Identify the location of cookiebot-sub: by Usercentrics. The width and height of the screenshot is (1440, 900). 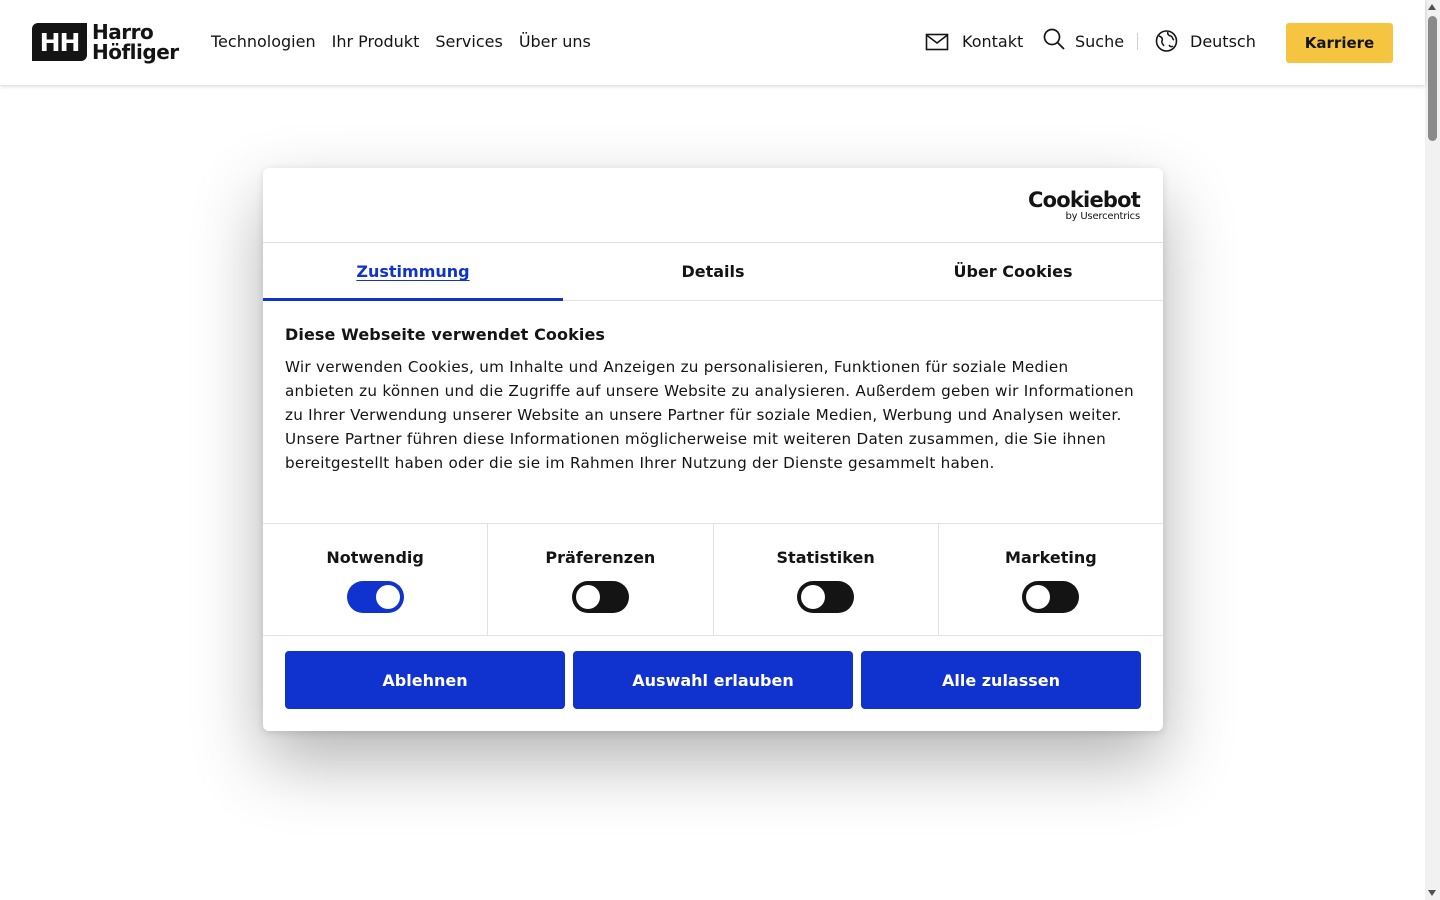
(1102, 216).